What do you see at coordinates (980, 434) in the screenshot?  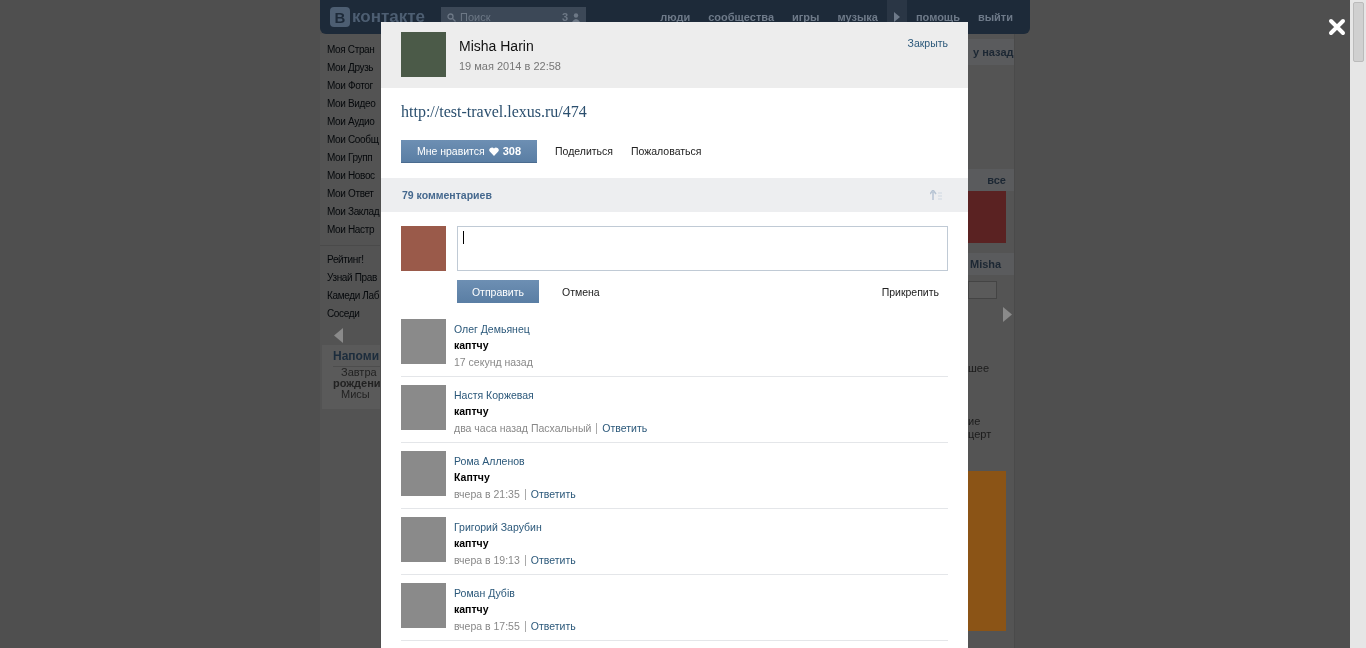 I see `note-text: церт` at bounding box center [980, 434].